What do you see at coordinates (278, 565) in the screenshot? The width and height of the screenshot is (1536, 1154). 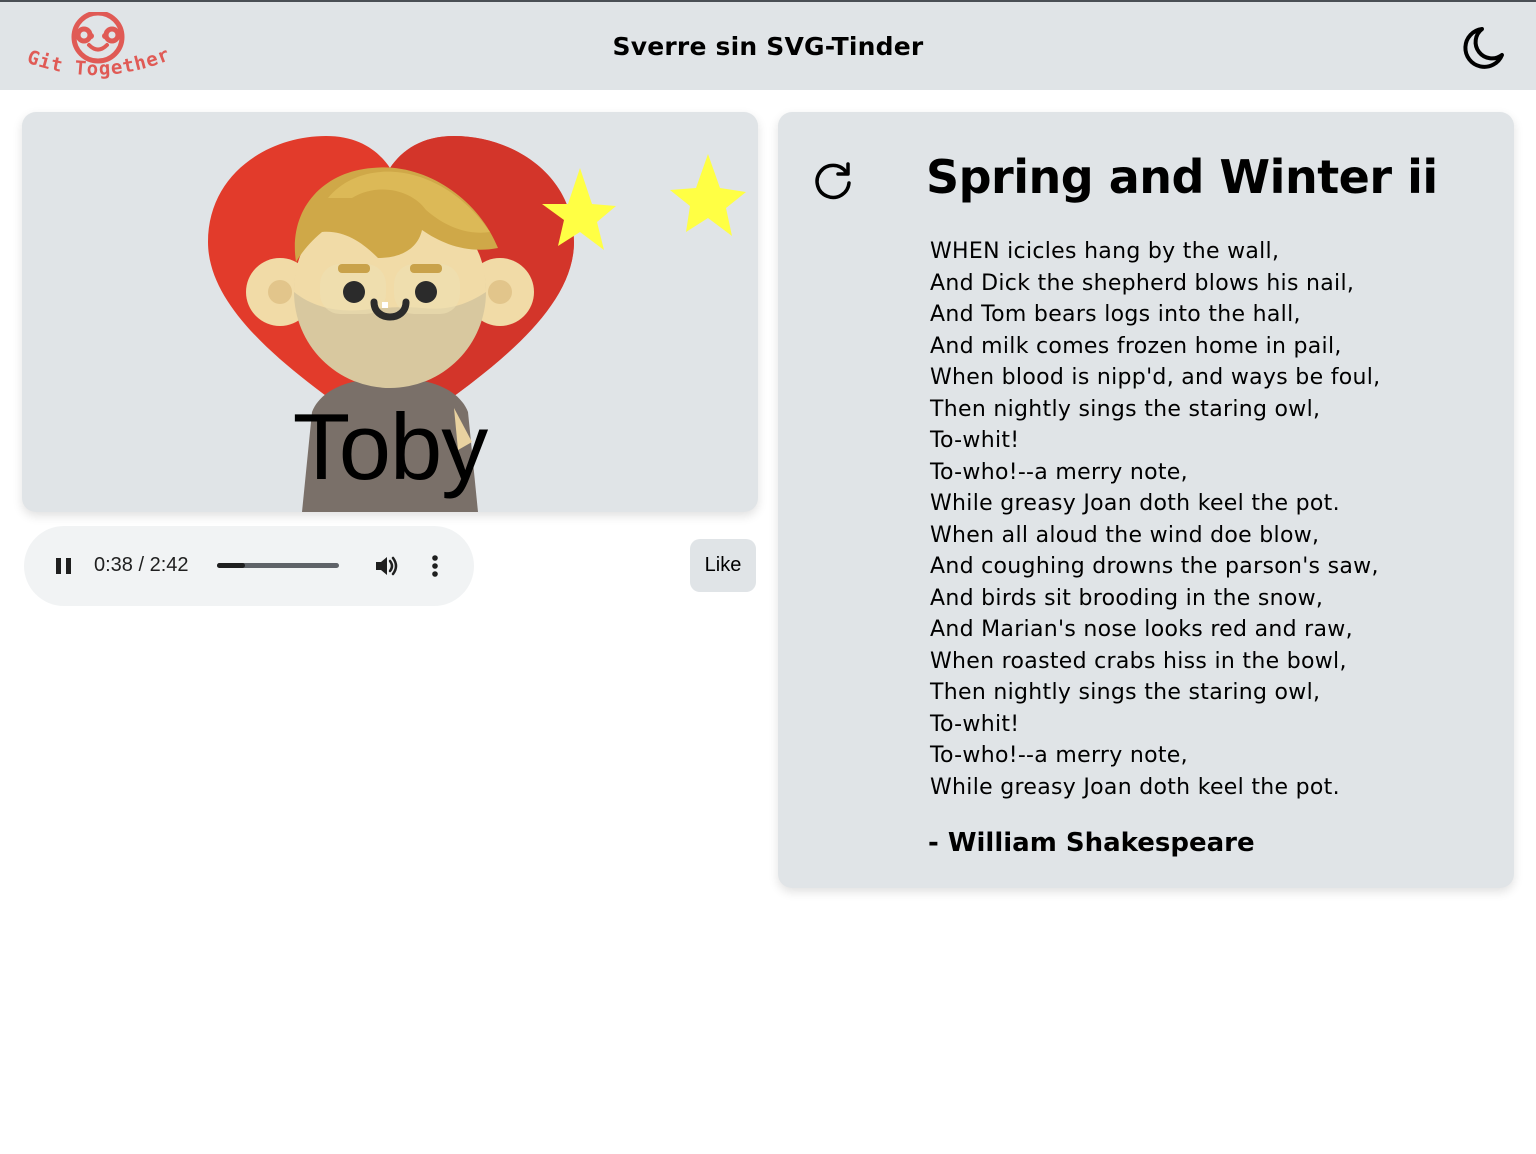 I see `audio-seek-bar` at bounding box center [278, 565].